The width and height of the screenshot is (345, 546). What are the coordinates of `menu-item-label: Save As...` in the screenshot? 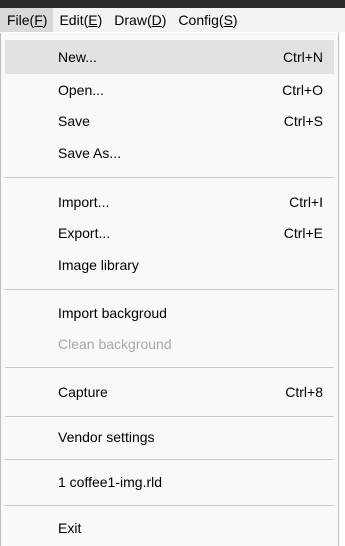 It's located at (90, 153).